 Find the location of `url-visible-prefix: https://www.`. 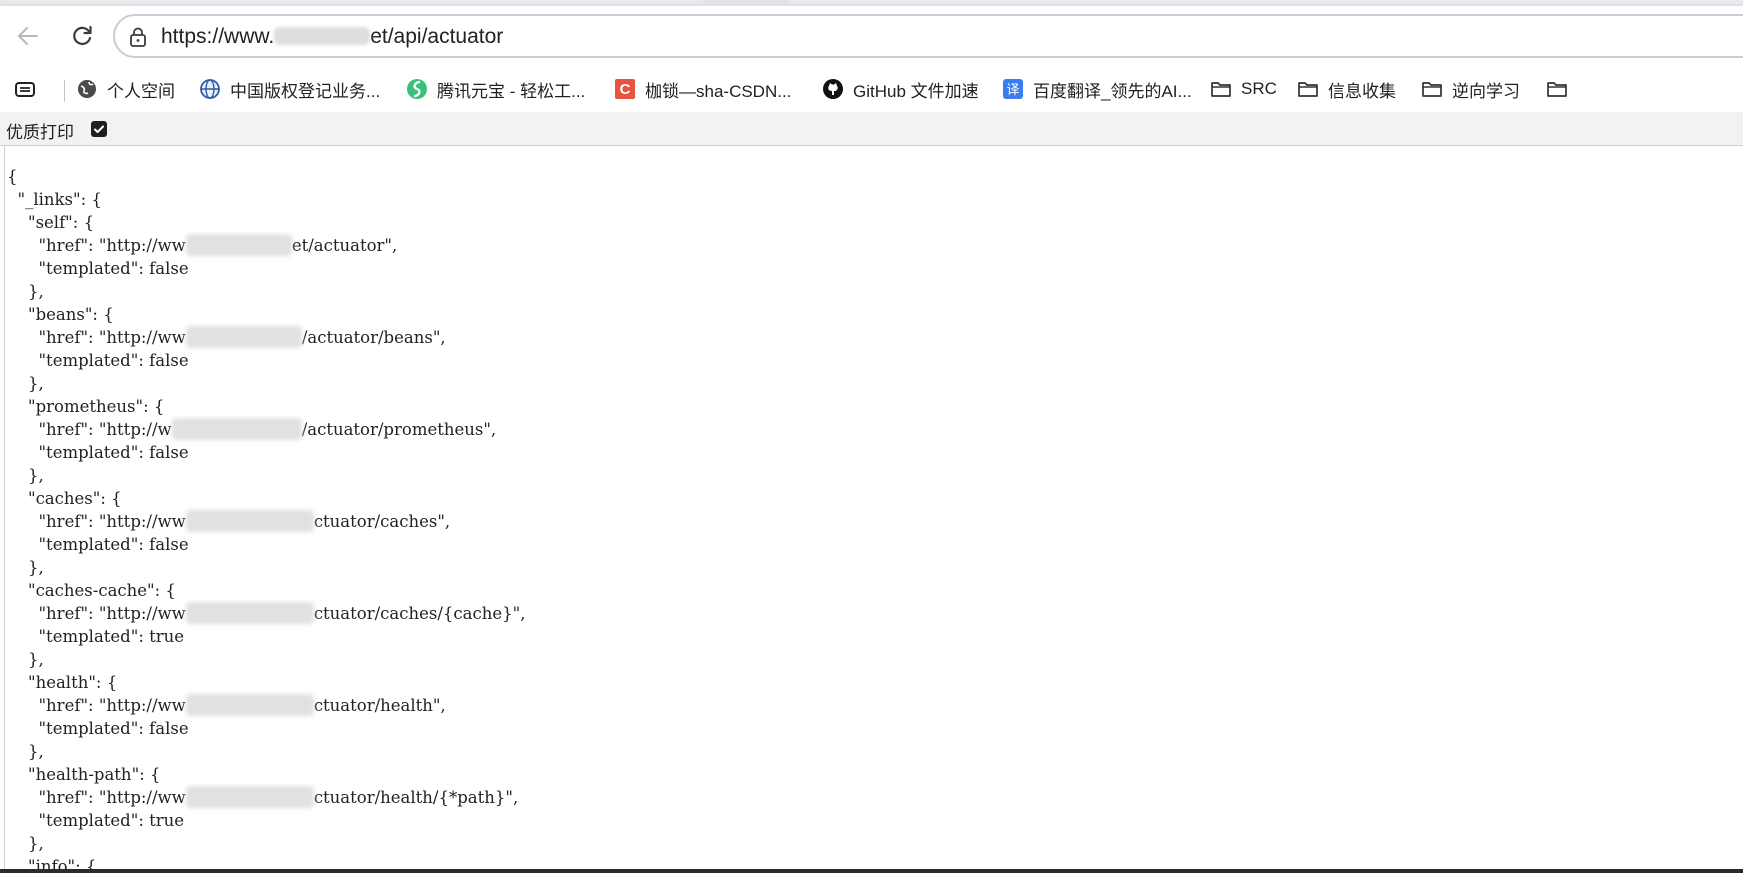

url-visible-prefix: https://www. is located at coordinates (218, 36).